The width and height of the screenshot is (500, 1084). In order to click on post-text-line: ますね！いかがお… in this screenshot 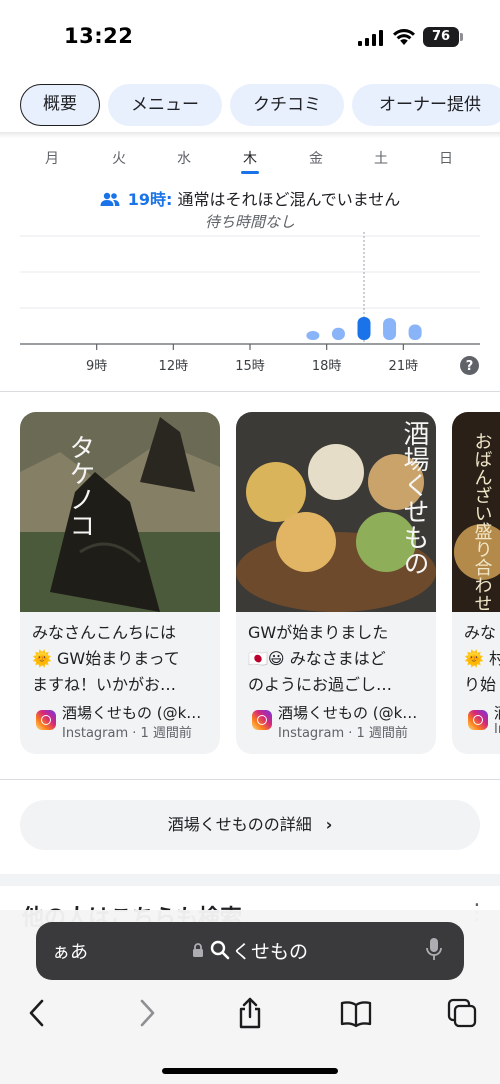, I will do `click(104, 684)`.